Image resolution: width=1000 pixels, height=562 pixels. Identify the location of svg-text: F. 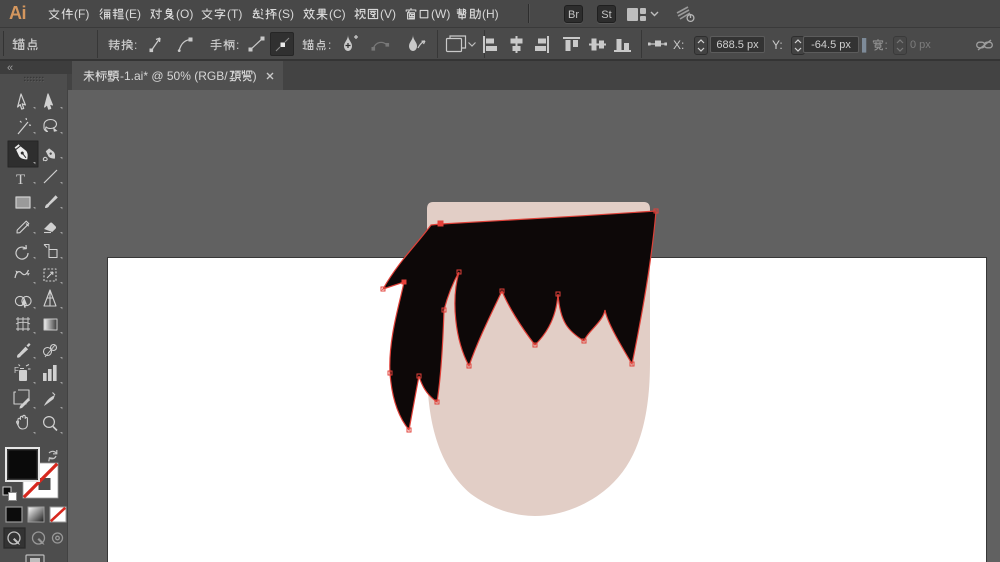
(16, 370).